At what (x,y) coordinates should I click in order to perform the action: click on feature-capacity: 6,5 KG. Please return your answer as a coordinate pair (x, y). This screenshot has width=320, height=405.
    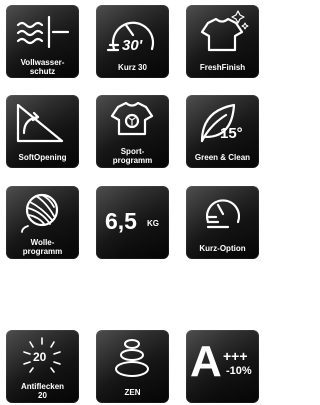
    Looking at the image, I should click on (132, 222).